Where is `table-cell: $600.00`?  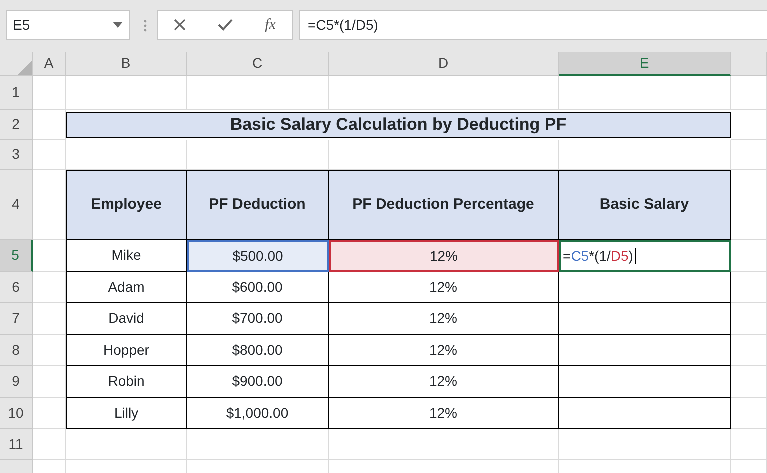
table-cell: $600.00 is located at coordinates (258, 287).